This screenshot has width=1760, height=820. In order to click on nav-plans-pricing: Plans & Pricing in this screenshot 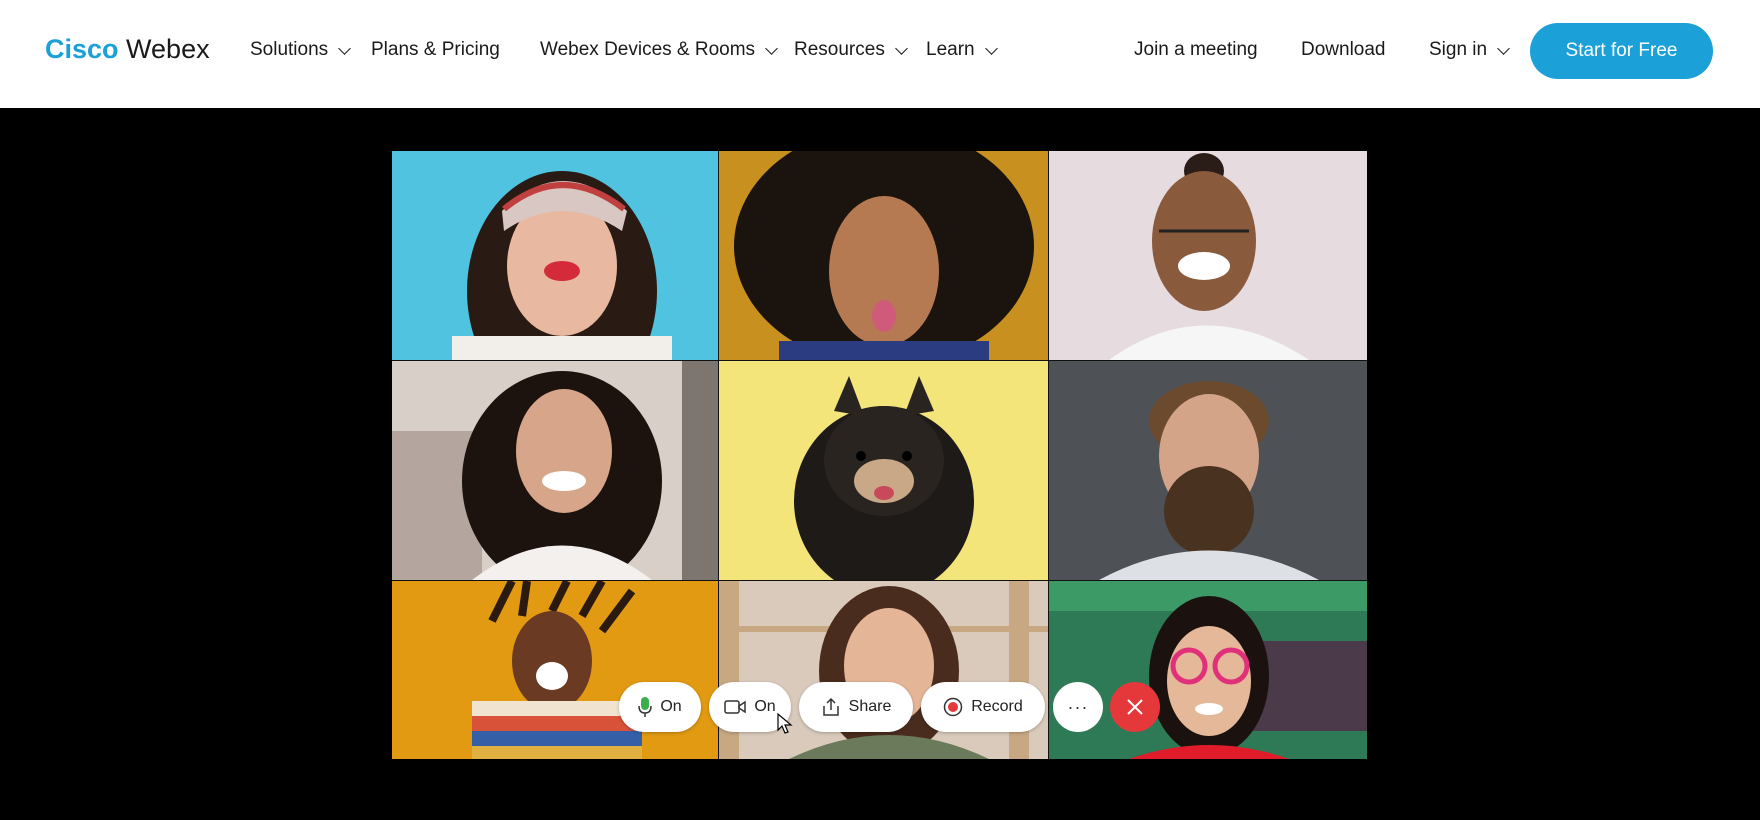, I will do `click(435, 50)`.